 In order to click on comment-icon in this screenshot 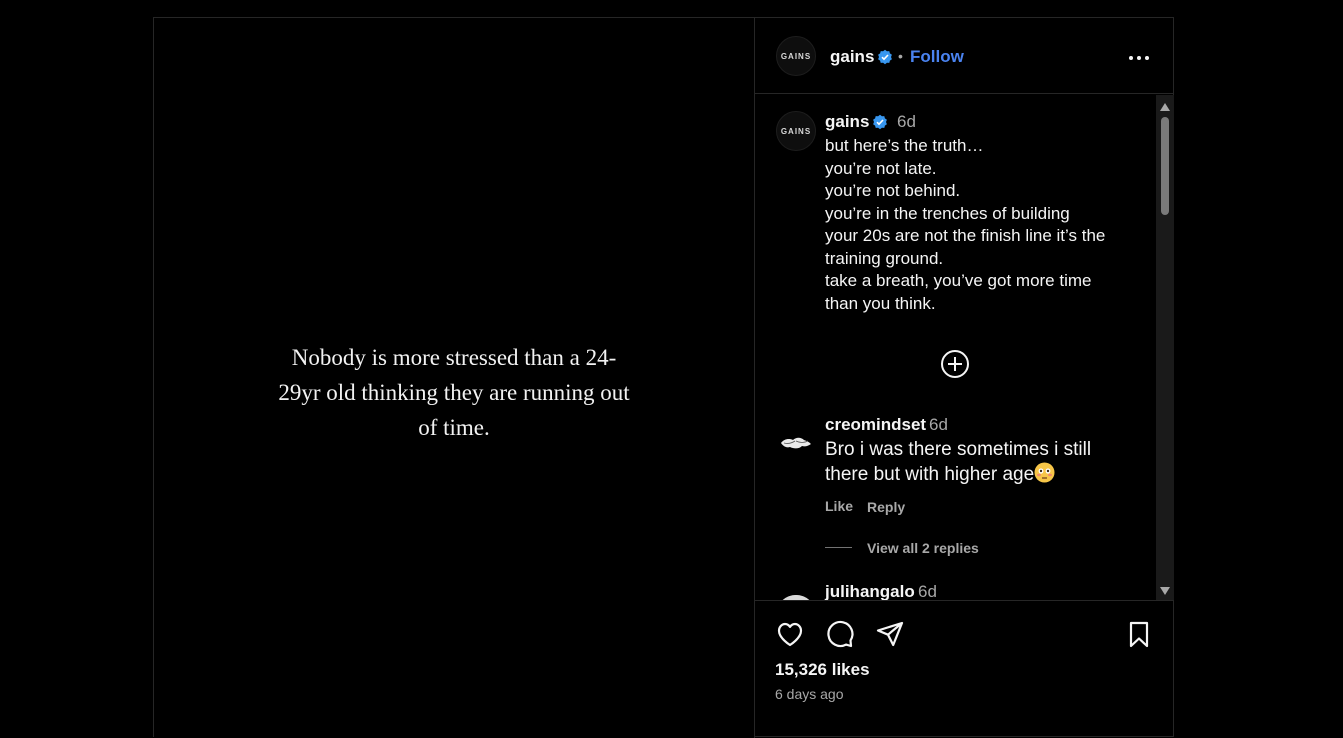, I will do `click(840, 634)`.